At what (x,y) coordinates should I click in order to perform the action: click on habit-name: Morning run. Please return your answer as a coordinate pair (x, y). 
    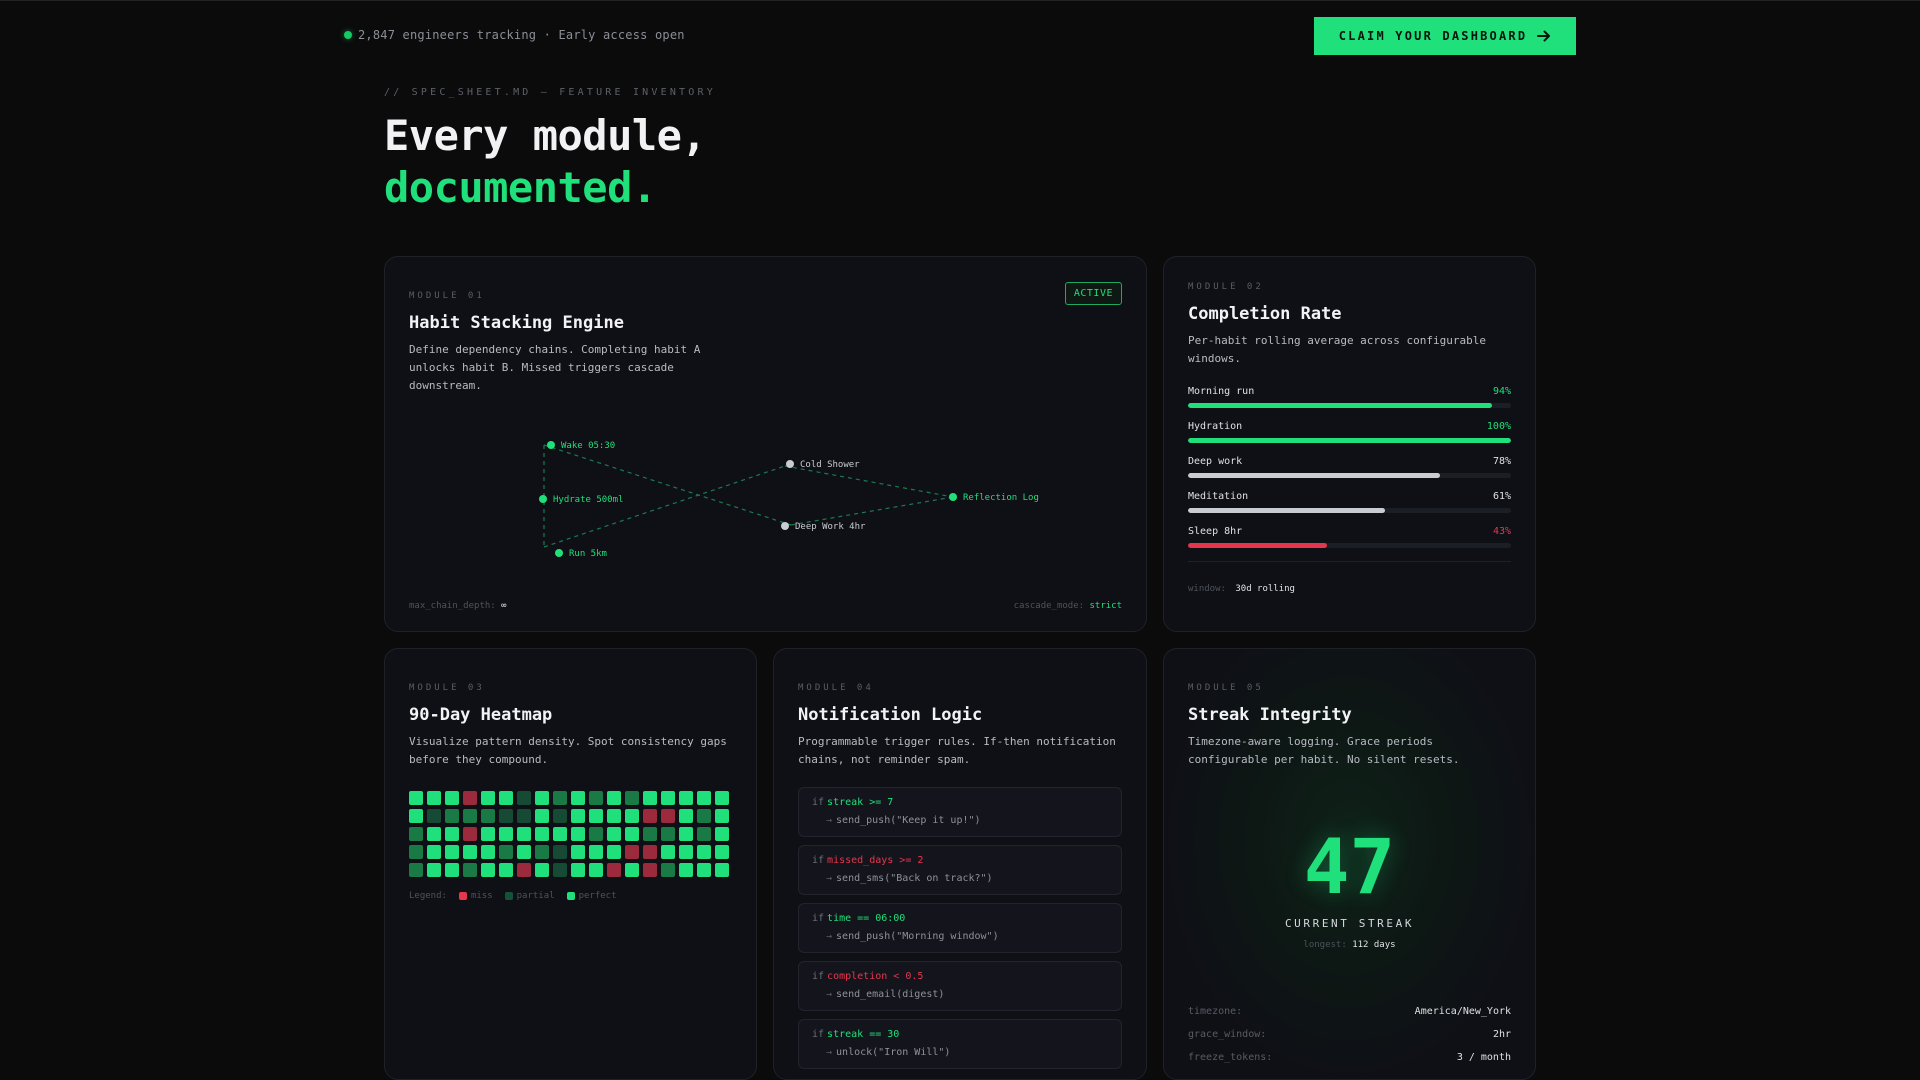
    Looking at the image, I should click on (1221, 391).